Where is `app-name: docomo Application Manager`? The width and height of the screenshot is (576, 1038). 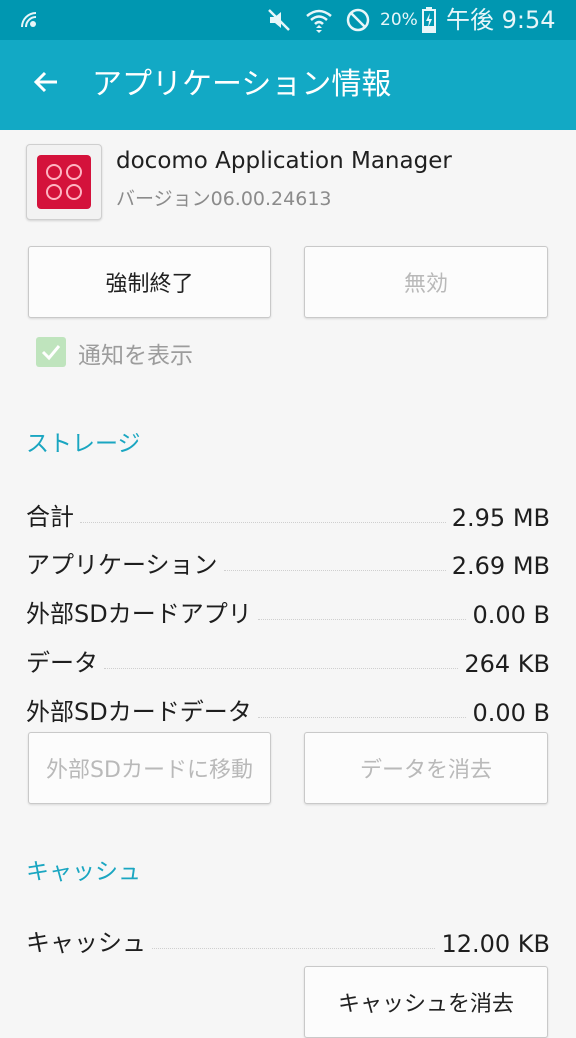 app-name: docomo Application Manager is located at coordinates (284, 161).